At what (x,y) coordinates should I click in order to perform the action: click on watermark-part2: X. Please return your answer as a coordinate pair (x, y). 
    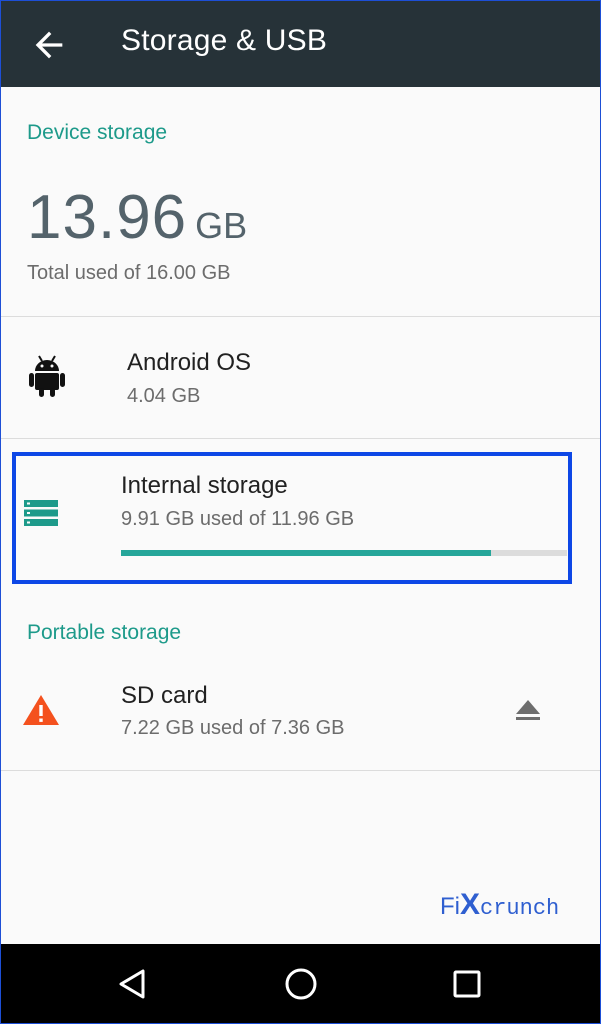
    Looking at the image, I should click on (470, 904).